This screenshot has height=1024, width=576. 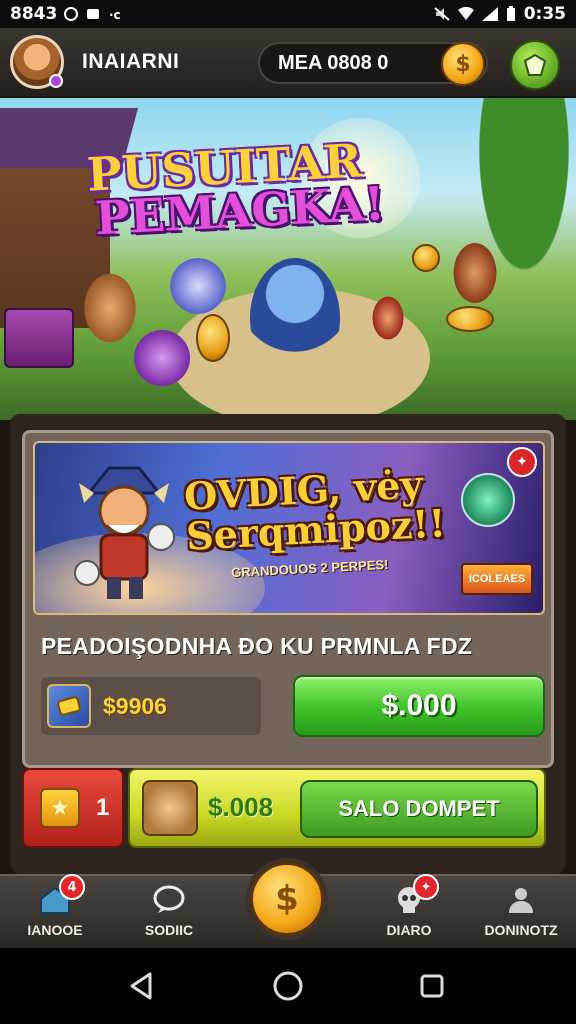 I want to click on status-time: 0:35, so click(x=544, y=14).